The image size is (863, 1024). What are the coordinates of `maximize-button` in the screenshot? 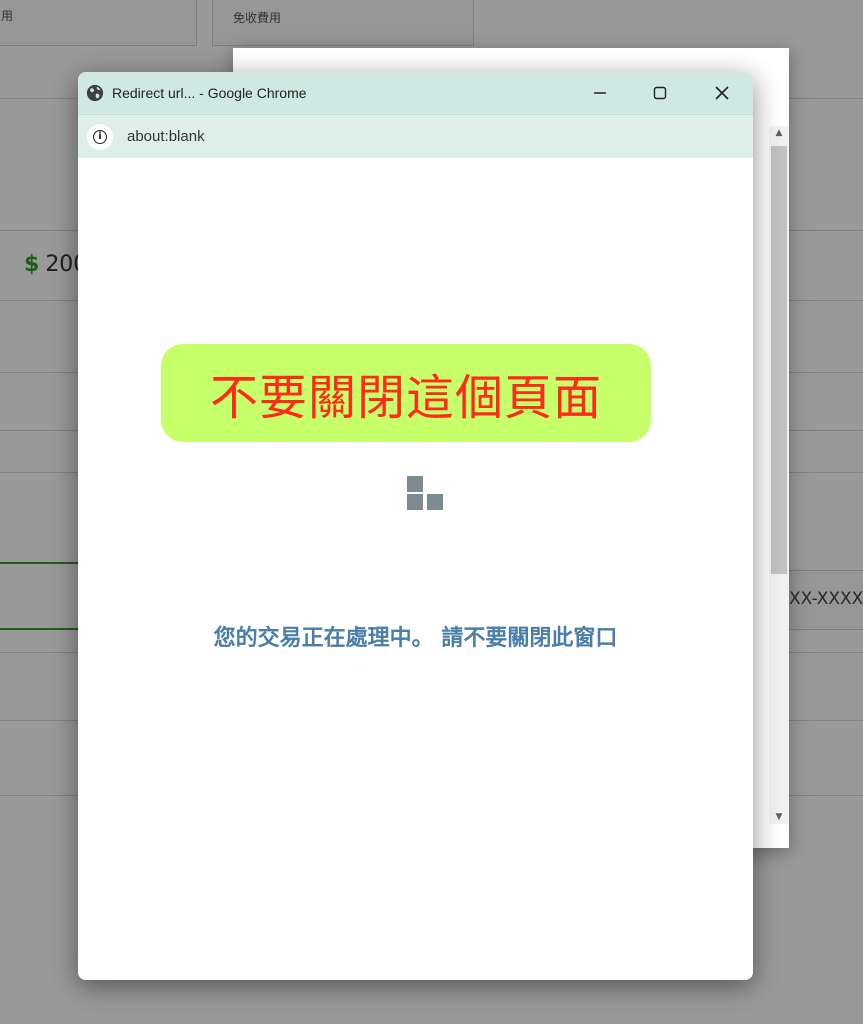 It's located at (660, 93).